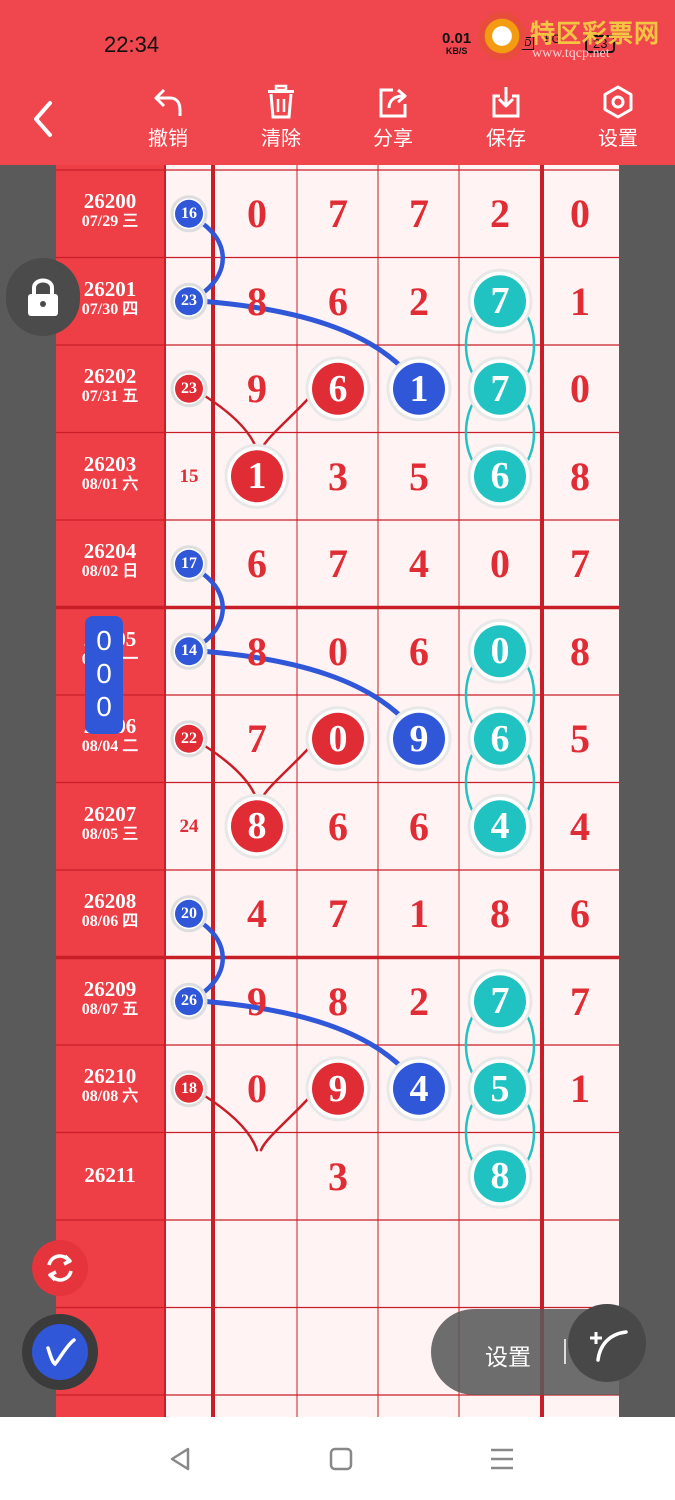 The width and height of the screenshot is (675, 1500). I want to click on refresh-icon, so click(60, 1268).